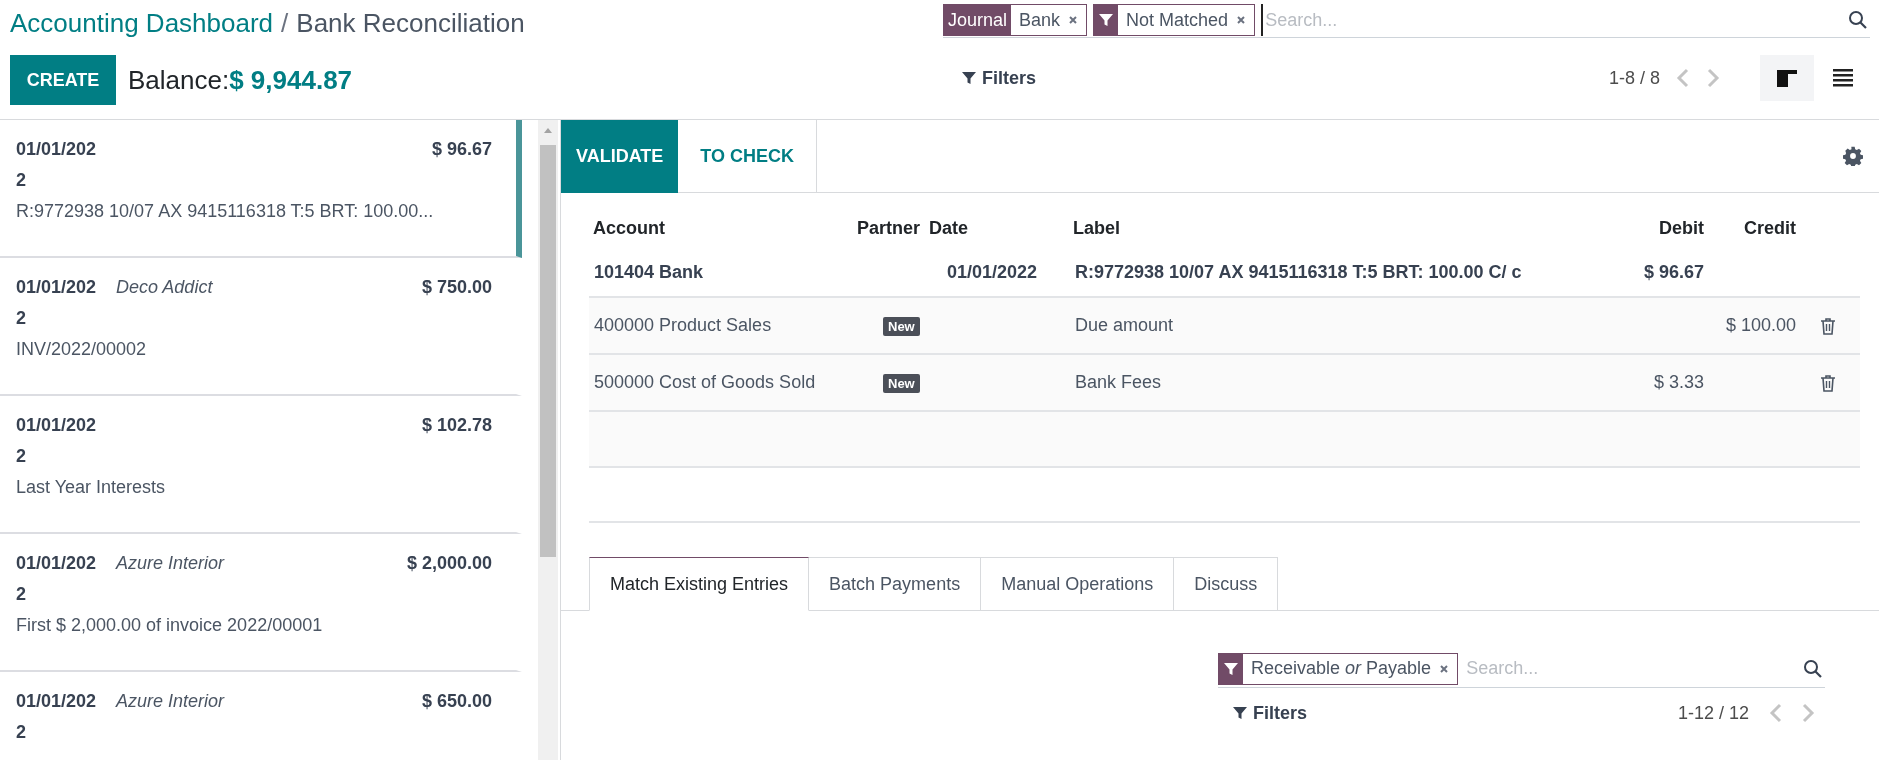  What do you see at coordinates (179, 80) in the screenshot?
I see `balance-label: Balance:` at bounding box center [179, 80].